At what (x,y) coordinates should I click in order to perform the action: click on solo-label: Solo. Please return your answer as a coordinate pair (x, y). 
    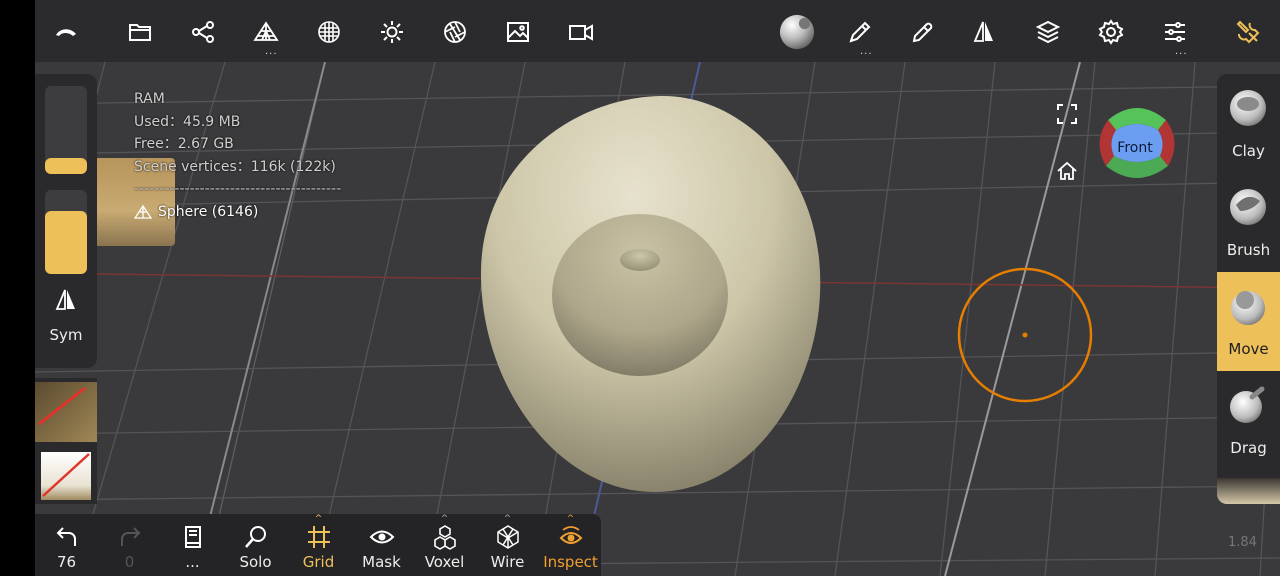
    Looking at the image, I should click on (255, 562).